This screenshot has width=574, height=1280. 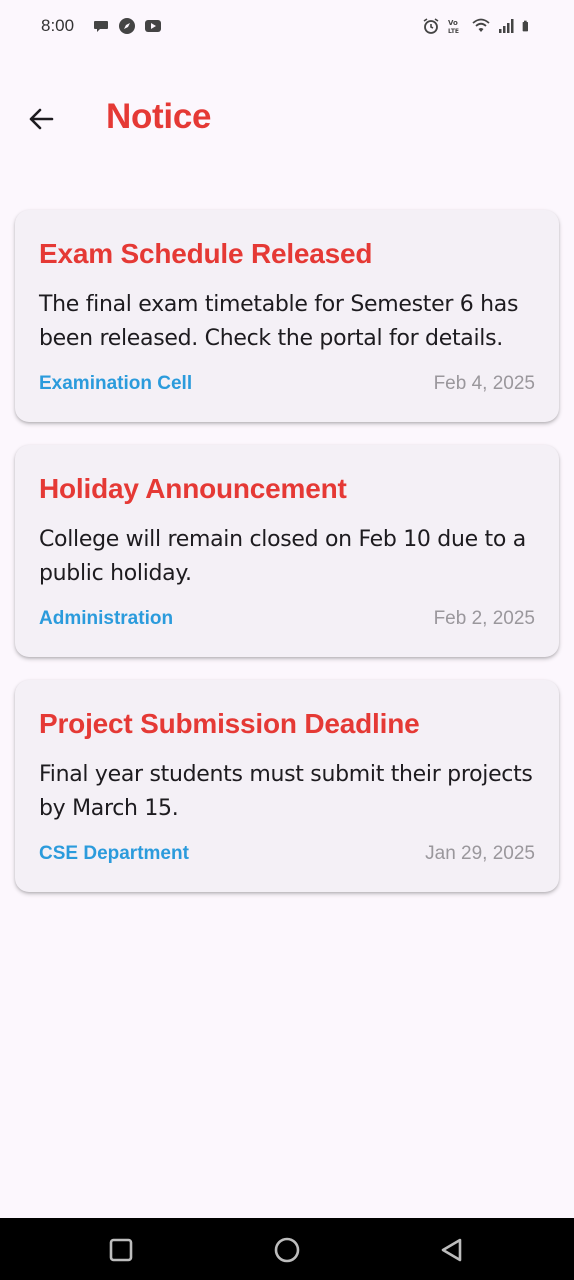 I want to click on alarm-icon, so click(x=431, y=26).